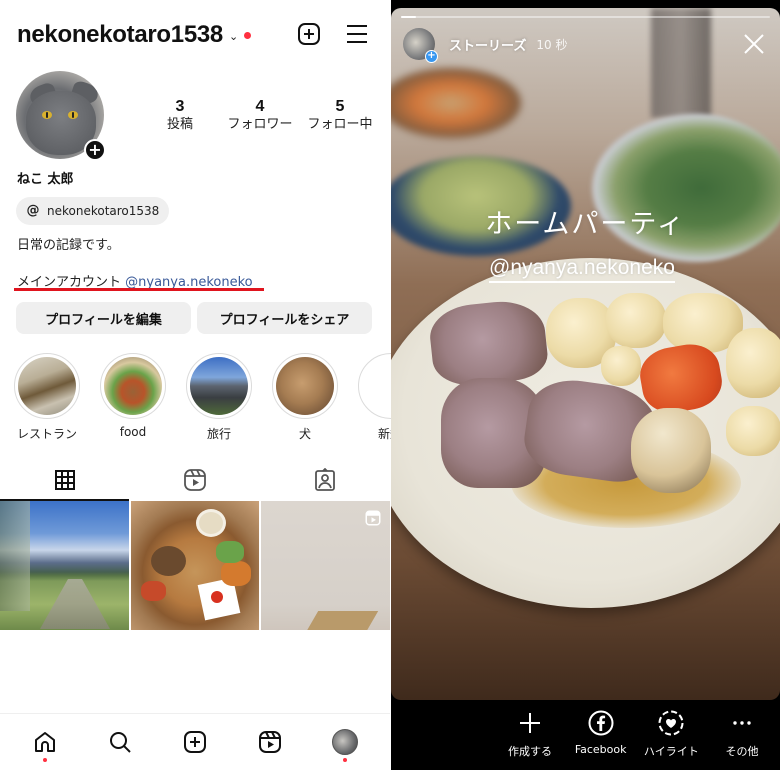  Describe the element at coordinates (530, 723) in the screenshot. I see `plus-icon` at that location.